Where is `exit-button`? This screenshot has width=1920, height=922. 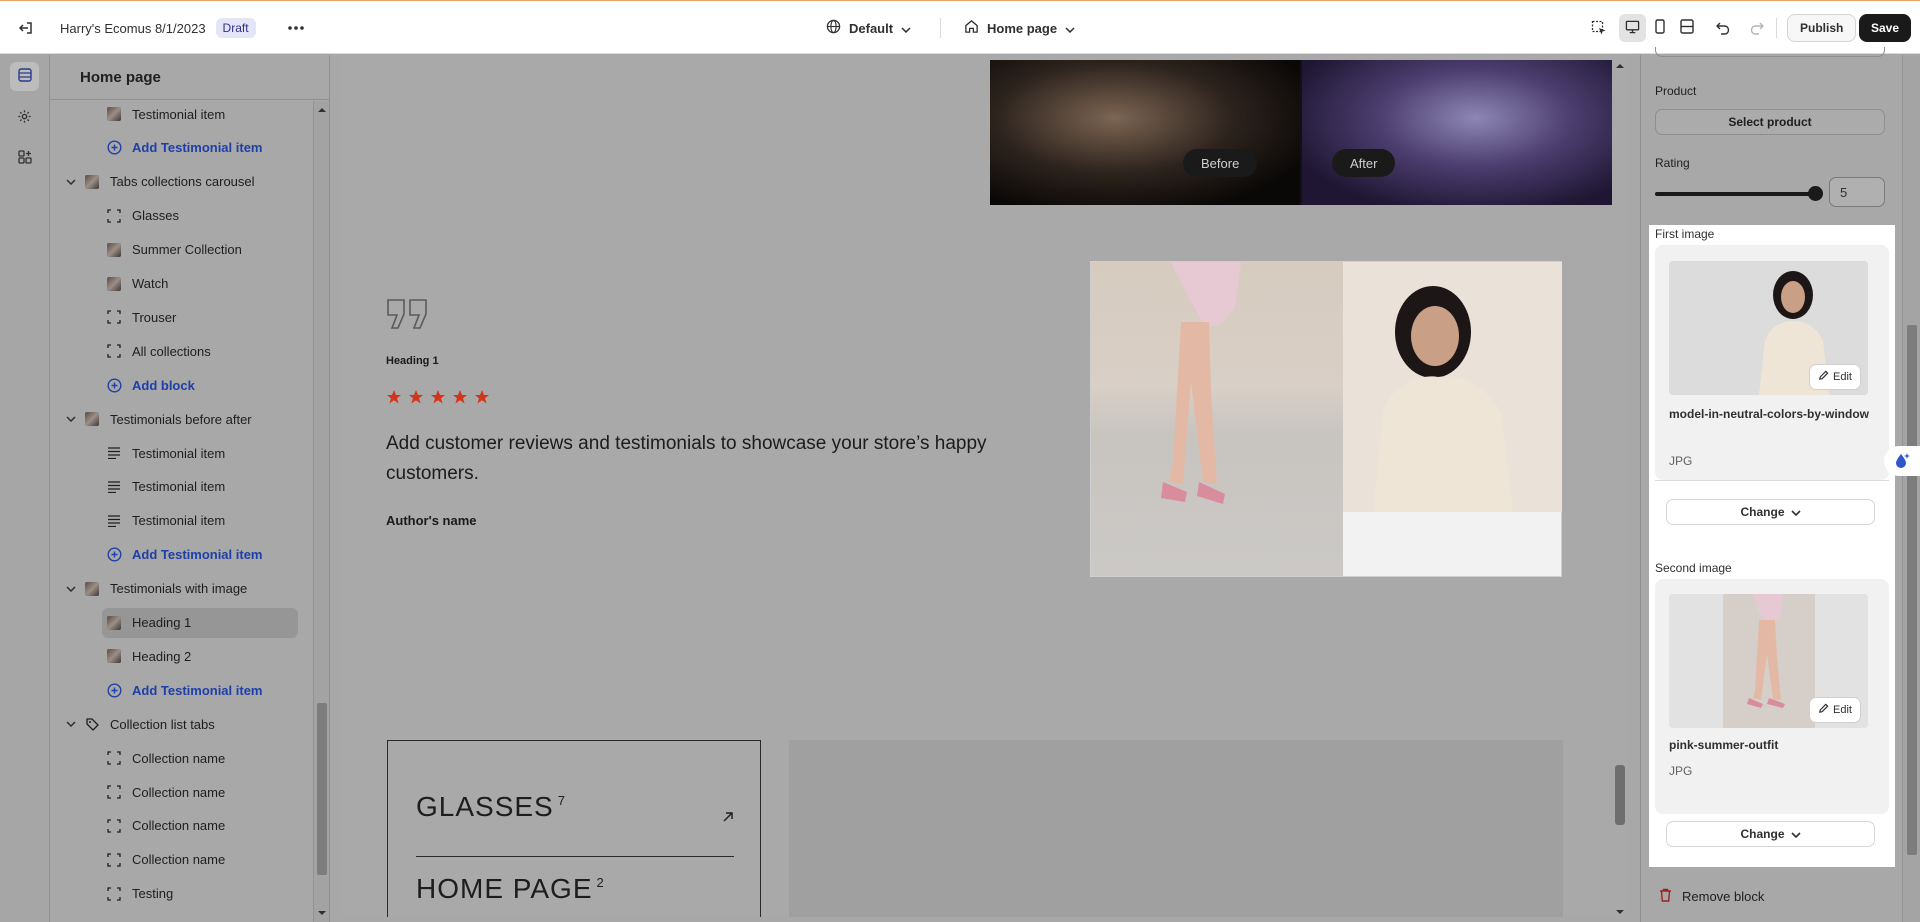 exit-button is located at coordinates (26, 28).